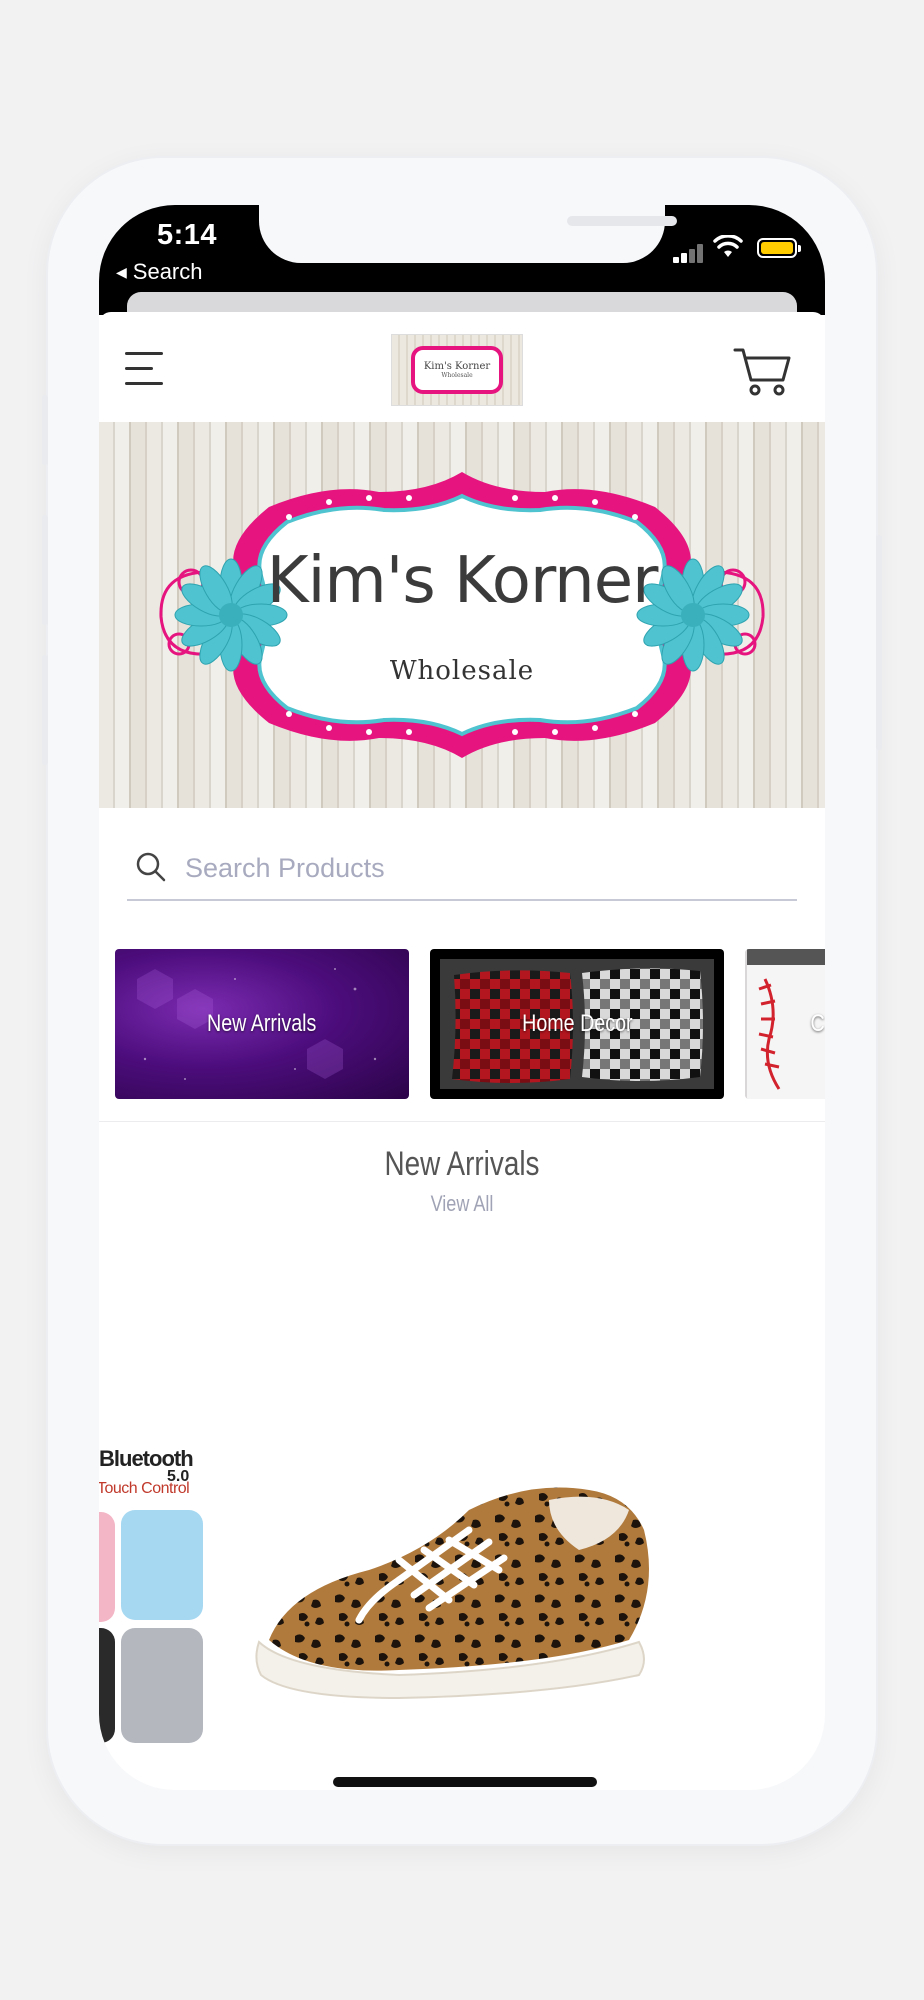 The width and height of the screenshot is (924, 2000). What do you see at coordinates (461, 1204) in the screenshot?
I see `view-all-link: View All` at bounding box center [461, 1204].